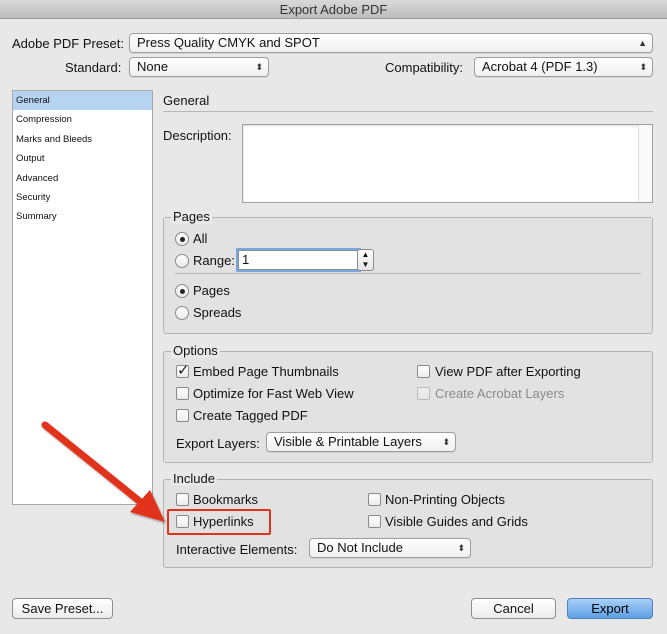  I want to click on export-button: Export, so click(610, 608).